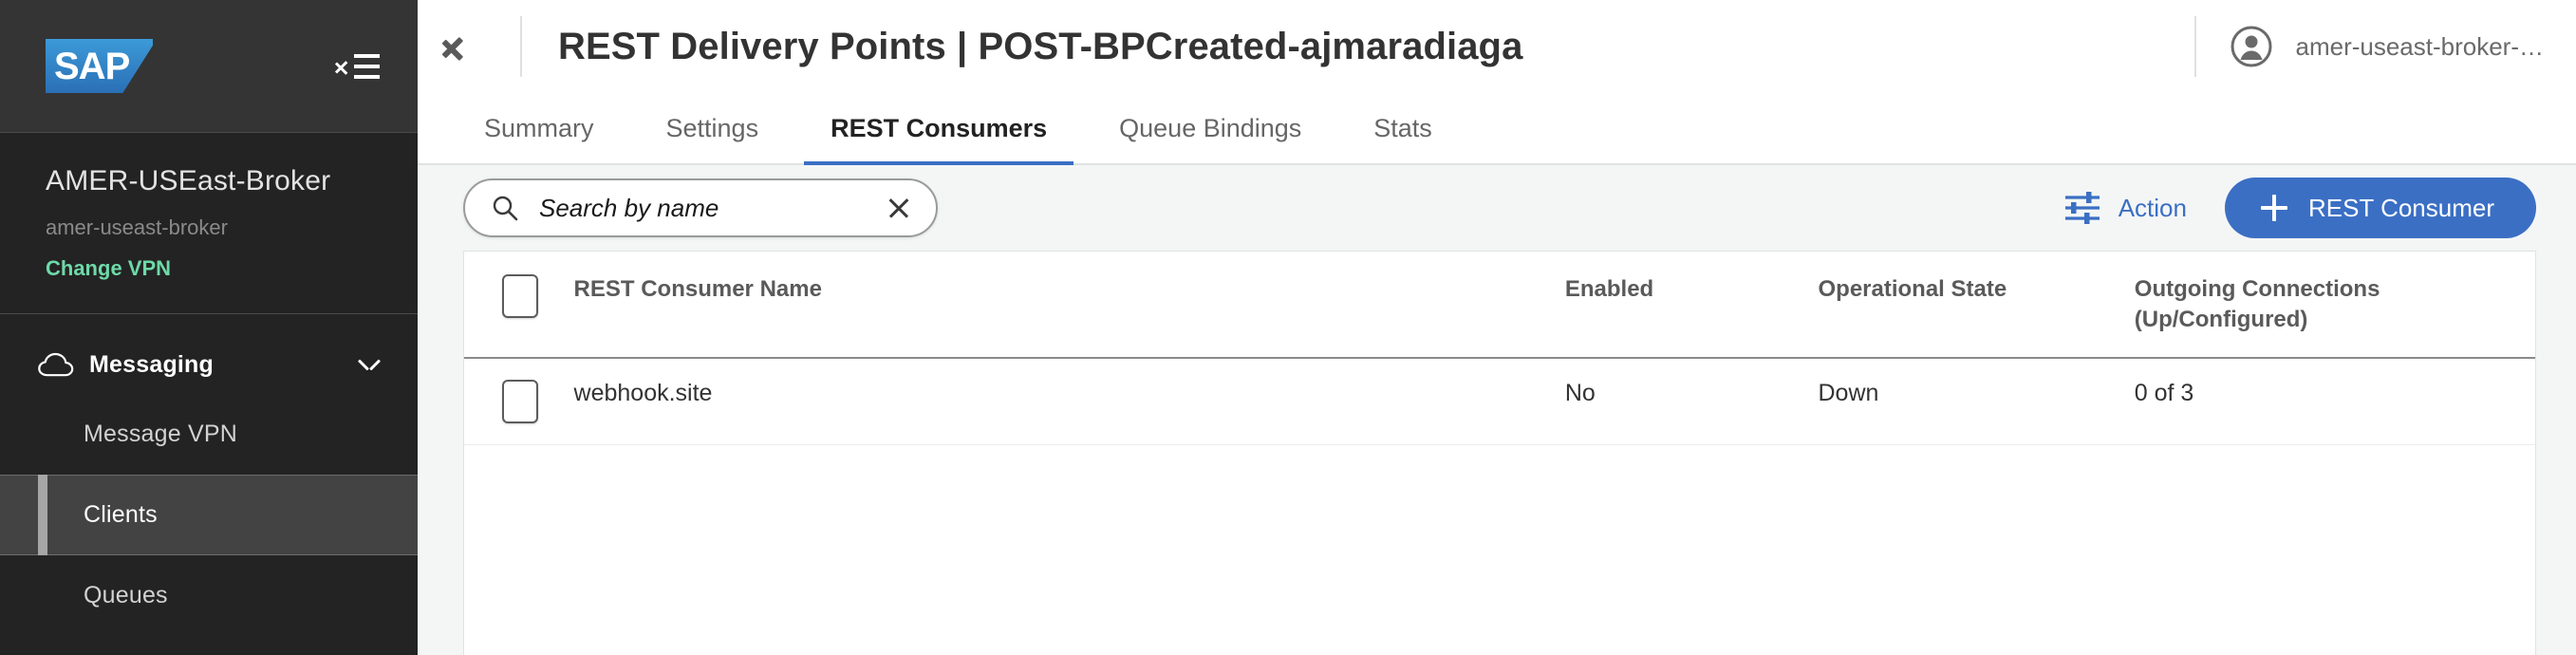 This screenshot has width=2576, height=655. Describe the element at coordinates (2334, 401) in the screenshot. I see `cell-outgoing-connections: 0 of 3` at that location.